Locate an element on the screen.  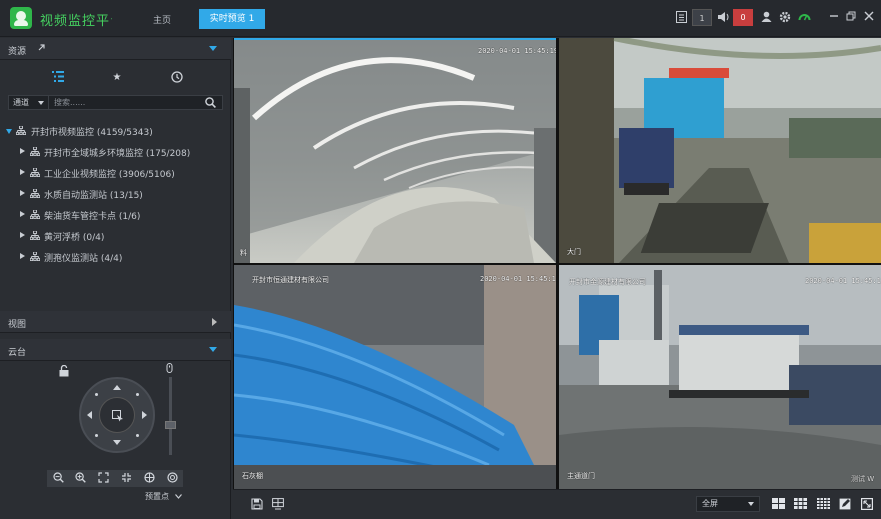
speaker-icon is located at coordinates (723, 18).